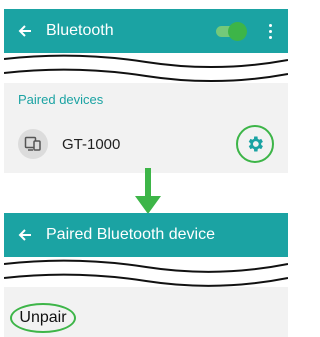 The image size is (320, 337). What do you see at coordinates (91, 144) in the screenshot?
I see `device-name: GT-1000` at bounding box center [91, 144].